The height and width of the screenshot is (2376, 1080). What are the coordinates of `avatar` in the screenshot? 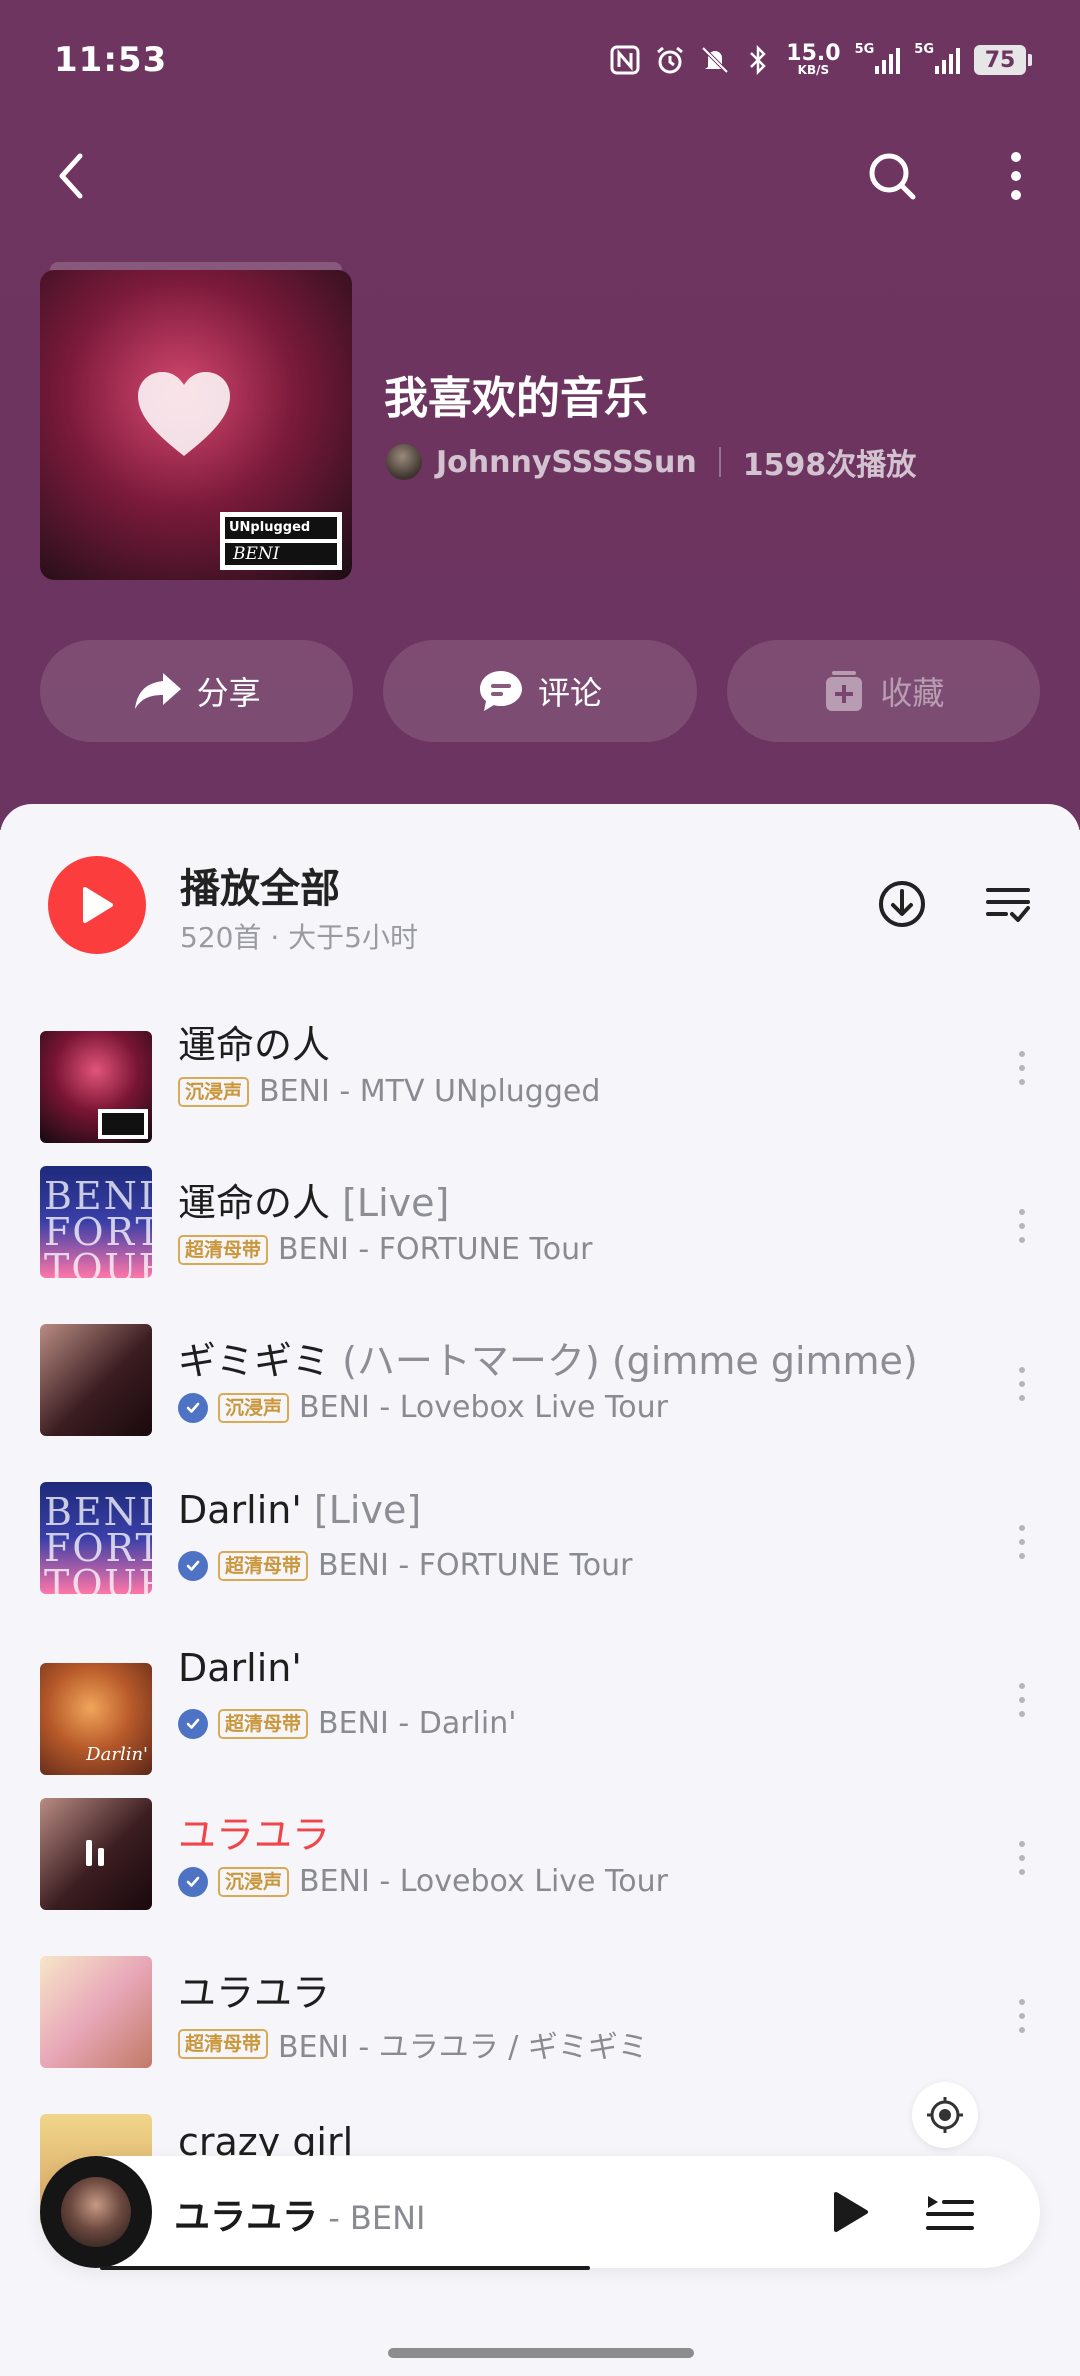 It's located at (404, 462).